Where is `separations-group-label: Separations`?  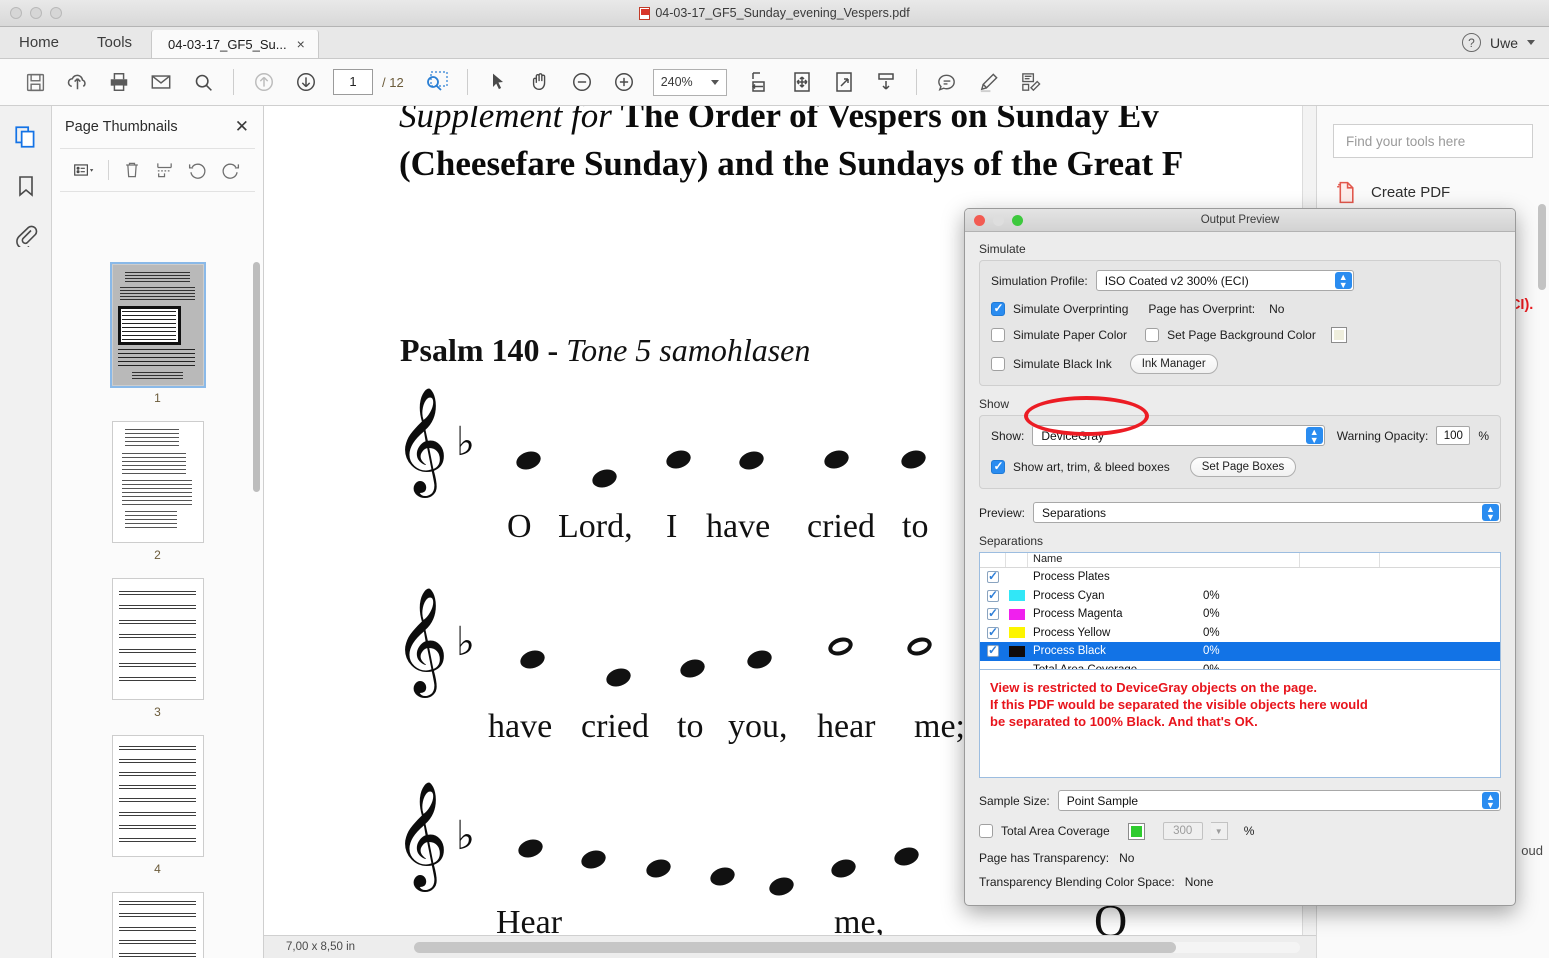 separations-group-label: Separations is located at coordinates (1011, 541).